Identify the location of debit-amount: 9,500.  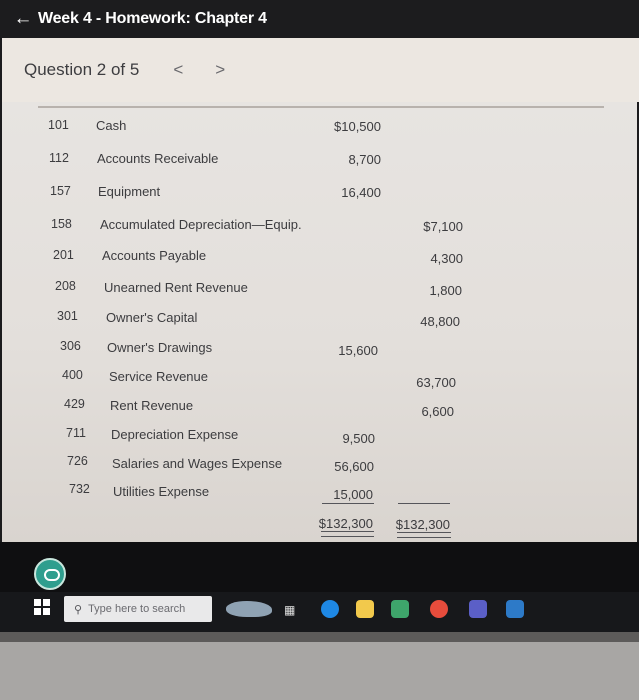
(358, 438).